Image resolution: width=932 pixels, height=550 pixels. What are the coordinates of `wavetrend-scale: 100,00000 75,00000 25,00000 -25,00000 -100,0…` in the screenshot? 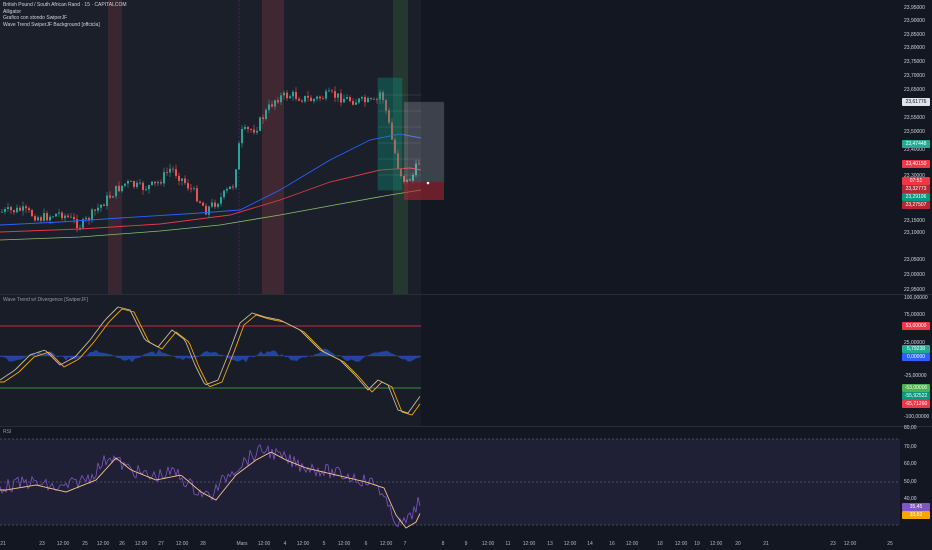 It's located at (916, 360).